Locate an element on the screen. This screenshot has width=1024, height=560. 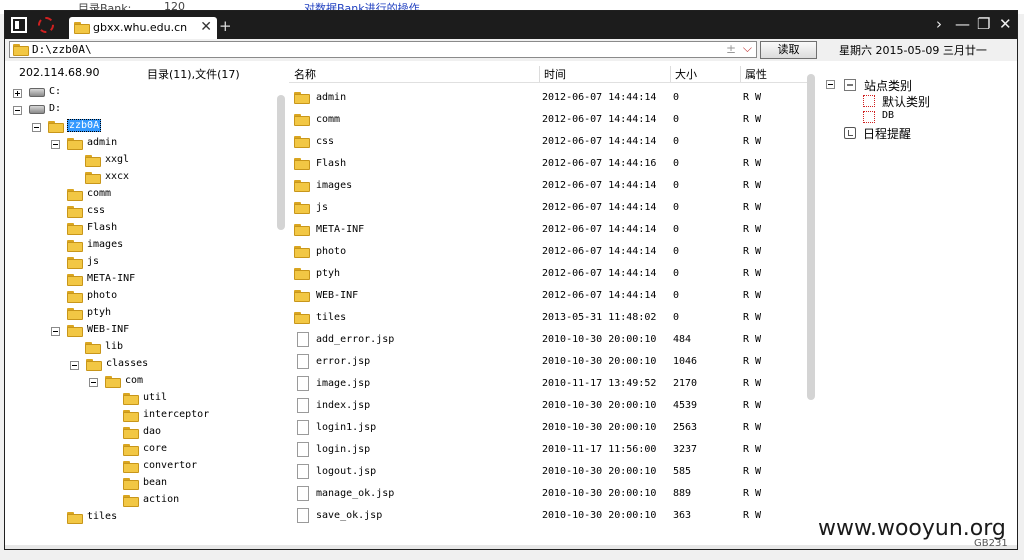
minimize-icon: — is located at coordinates (962, 24).